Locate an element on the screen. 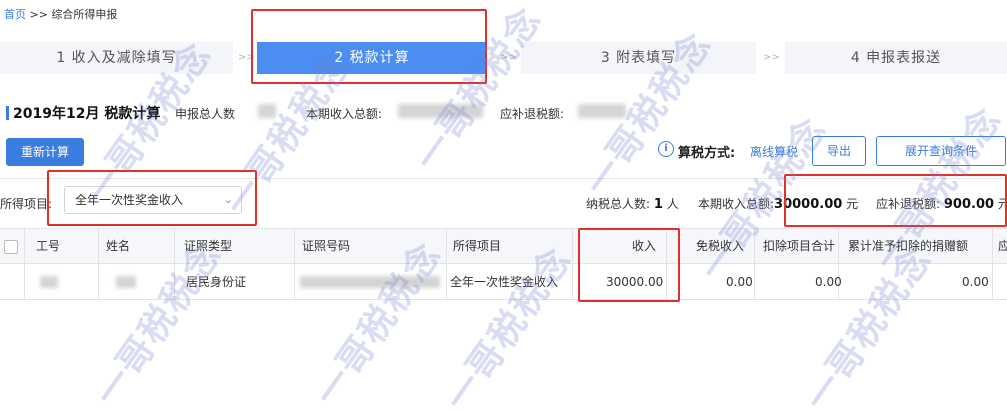 This screenshot has width=1007, height=420. breadcrumb-home-link: 首页 is located at coordinates (15, 14).